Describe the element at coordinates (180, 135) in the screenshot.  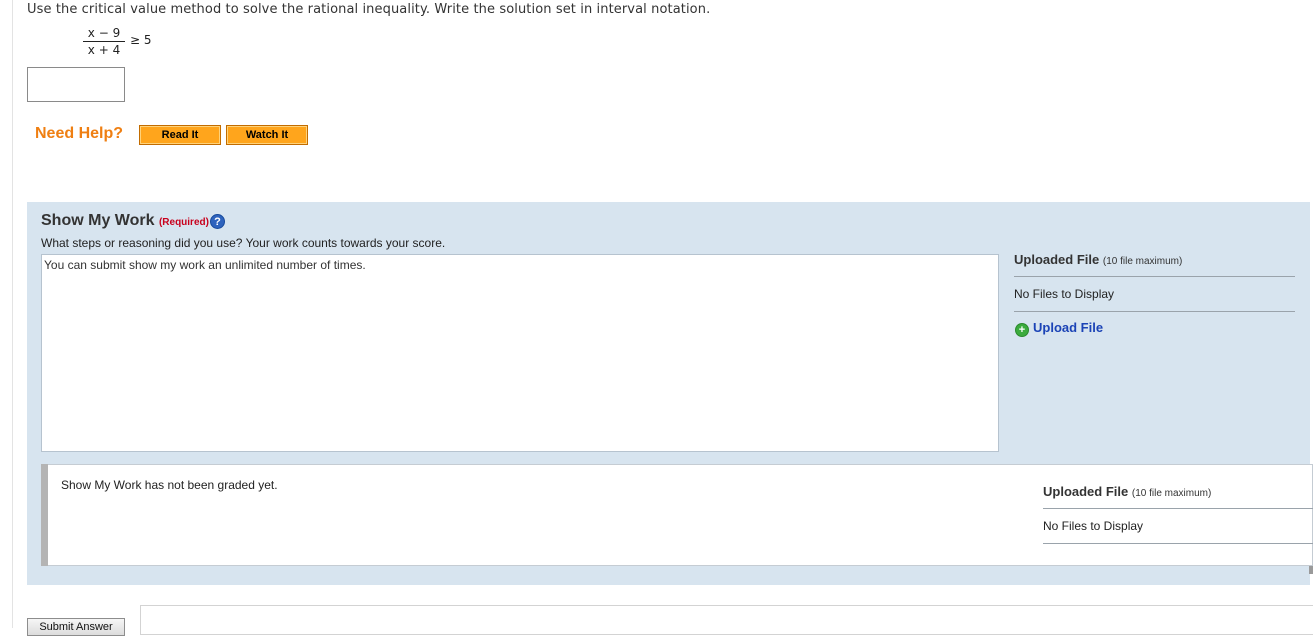
I see `read-it-button: Read It` at that location.